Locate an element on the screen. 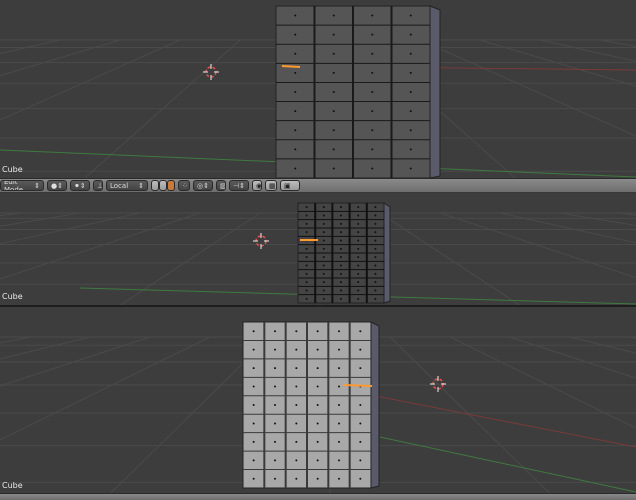 This screenshot has width=636, height=500. transform-orientation-icon: ⊥ is located at coordinates (98, 185).